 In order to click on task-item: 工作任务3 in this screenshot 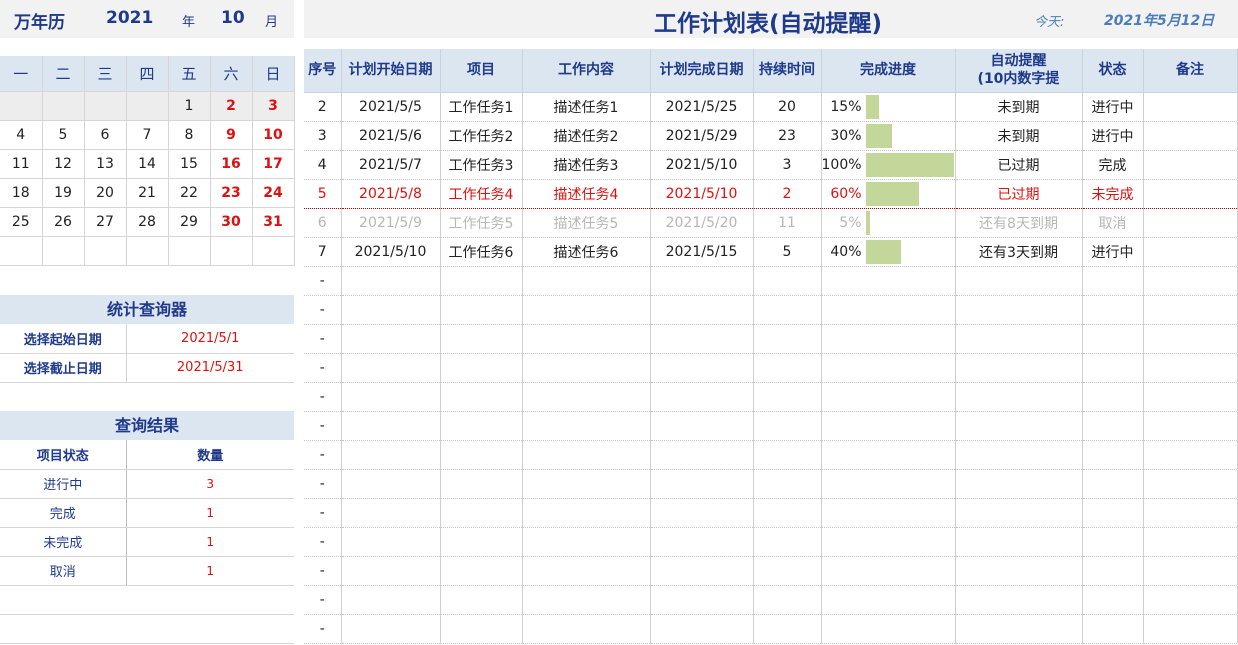, I will do `click(481, 165)`.